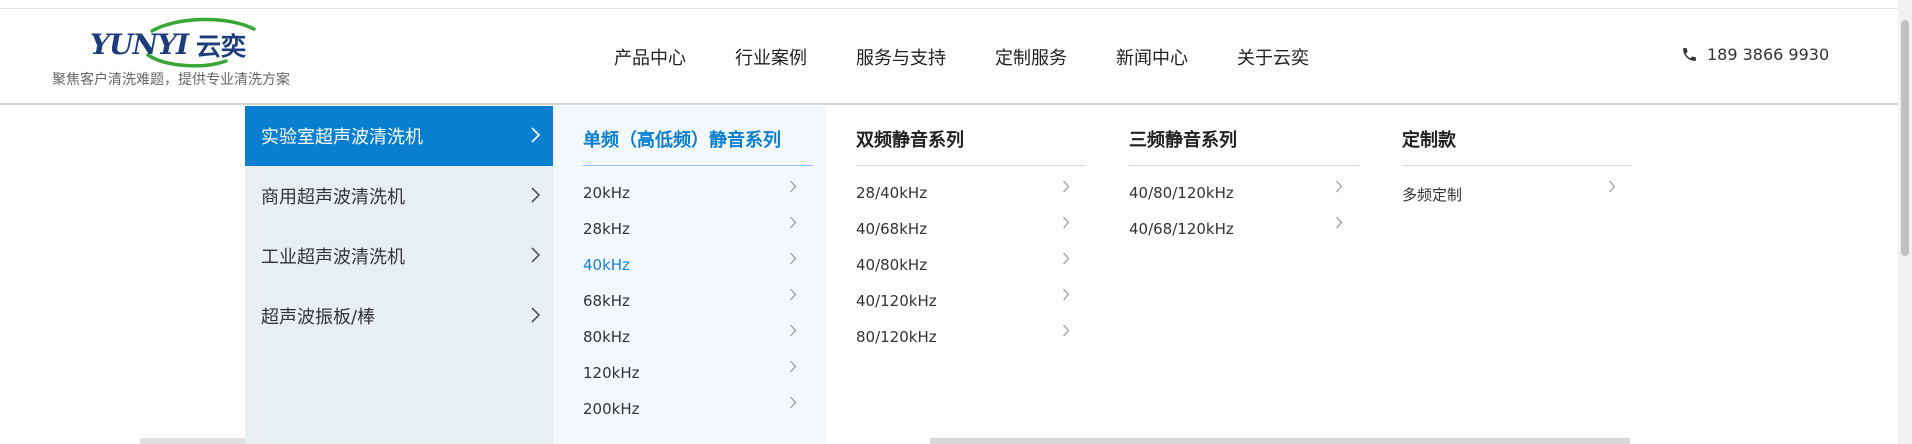 This screenshot has height=444, width=1912. What do you see at coordinates (698, 235) in the screenshot?
I see `submenu-item: 28kHz` at bounding box center [698, 235].